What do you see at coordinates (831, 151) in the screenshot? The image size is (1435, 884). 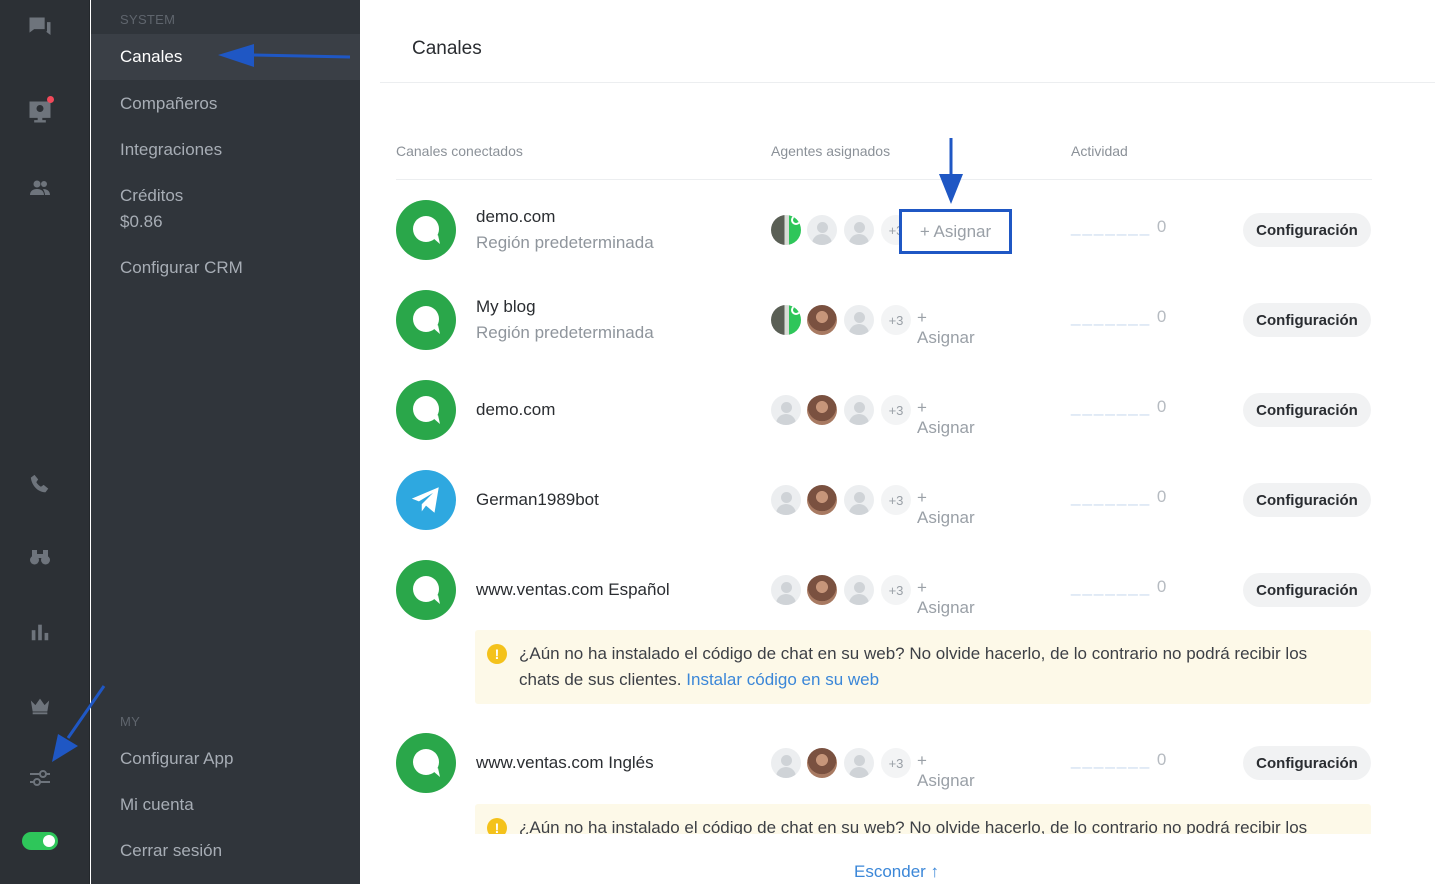 I see `column-header-agents: Agentes asignados` at bounding box center [831, 151].